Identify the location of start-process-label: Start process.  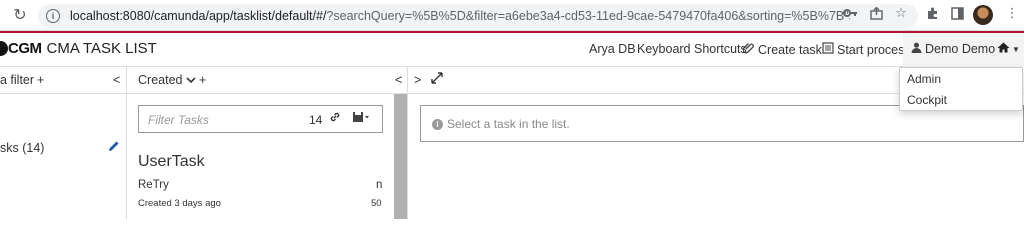
(874, 49).